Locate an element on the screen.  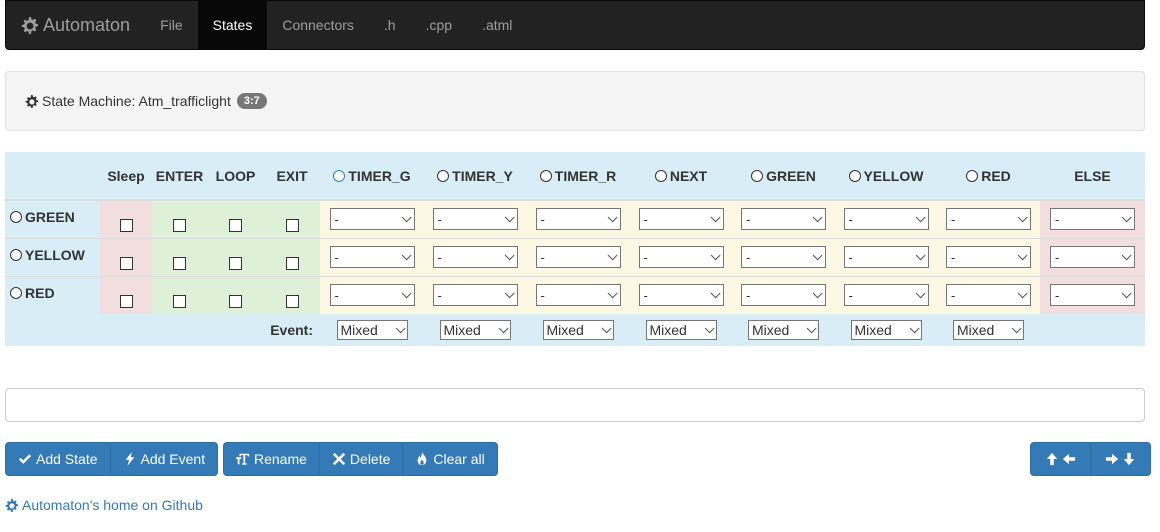
header-event: NEXT is located at coordinates (681, 176).